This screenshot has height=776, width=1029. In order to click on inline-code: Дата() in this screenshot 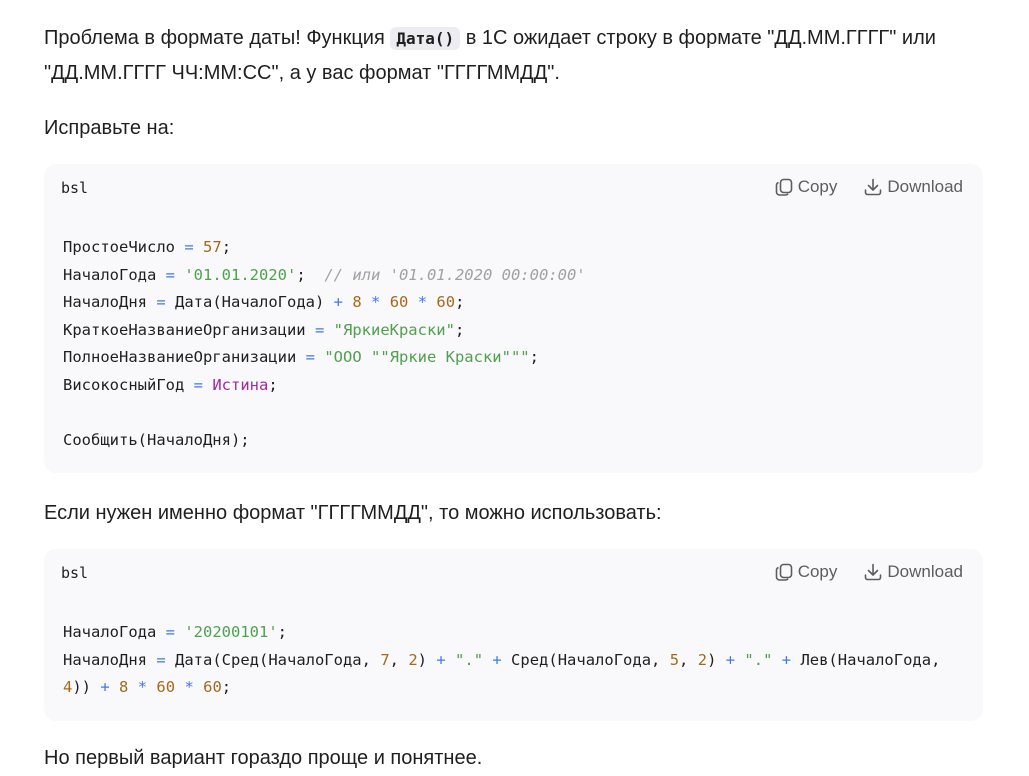, I will do `click(425, 38)`.